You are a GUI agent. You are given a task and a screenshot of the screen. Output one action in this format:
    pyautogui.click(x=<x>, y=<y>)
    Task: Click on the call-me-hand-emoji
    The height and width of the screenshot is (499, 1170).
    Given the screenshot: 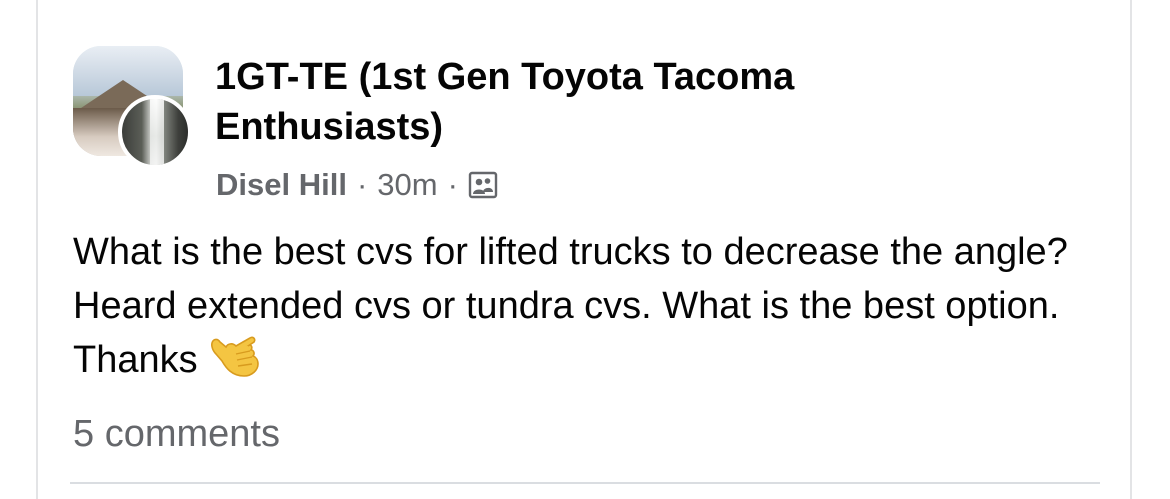 What is the action you would take?
    pyautogui.click(x=234, y=357)
    